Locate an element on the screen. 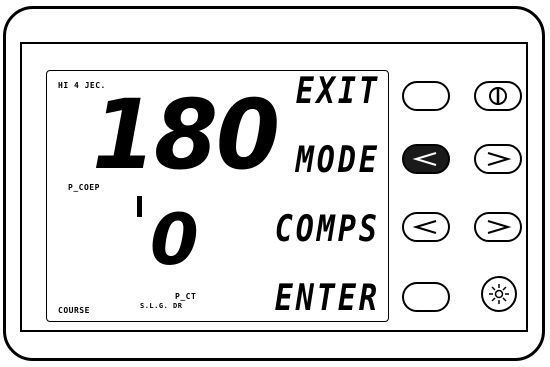 The image size is (550, 367). course-label: COURSE is located at coordinates (74, 310).